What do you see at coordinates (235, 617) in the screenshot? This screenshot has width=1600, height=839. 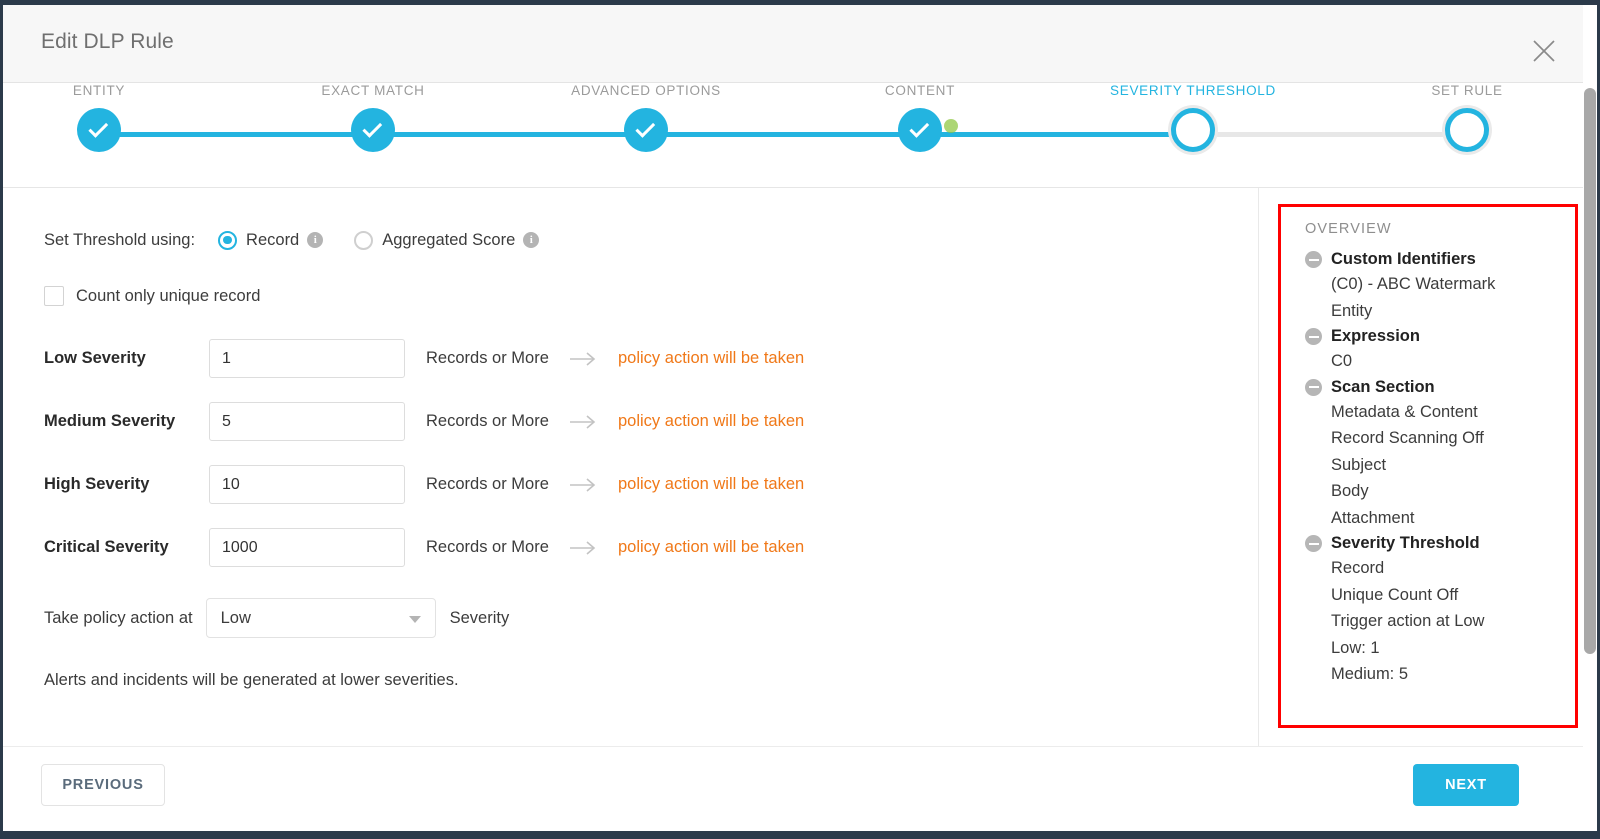 I see `policy-severity-selected-value: Low` at bounding box center [235, 617].